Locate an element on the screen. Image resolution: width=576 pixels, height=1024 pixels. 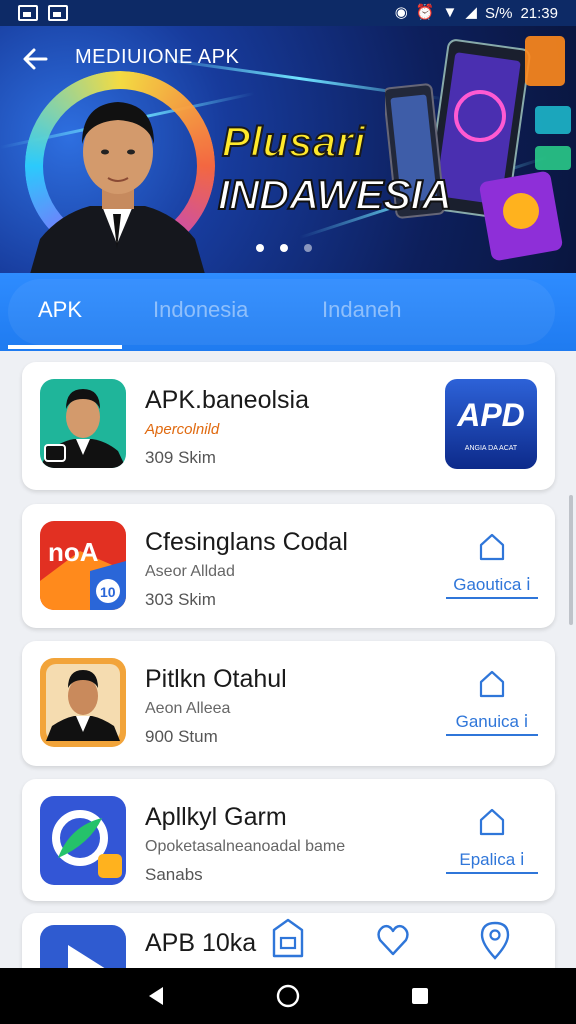
devices-illustration is located at coordinates (478, 148).